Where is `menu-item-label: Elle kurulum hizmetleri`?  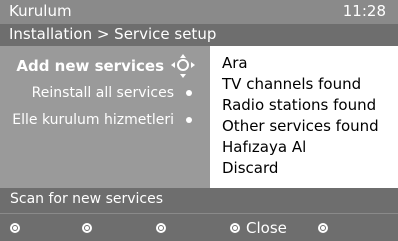 menu-item-label: Elle kurulum hizmetleri is located at coordinates (93, 120).